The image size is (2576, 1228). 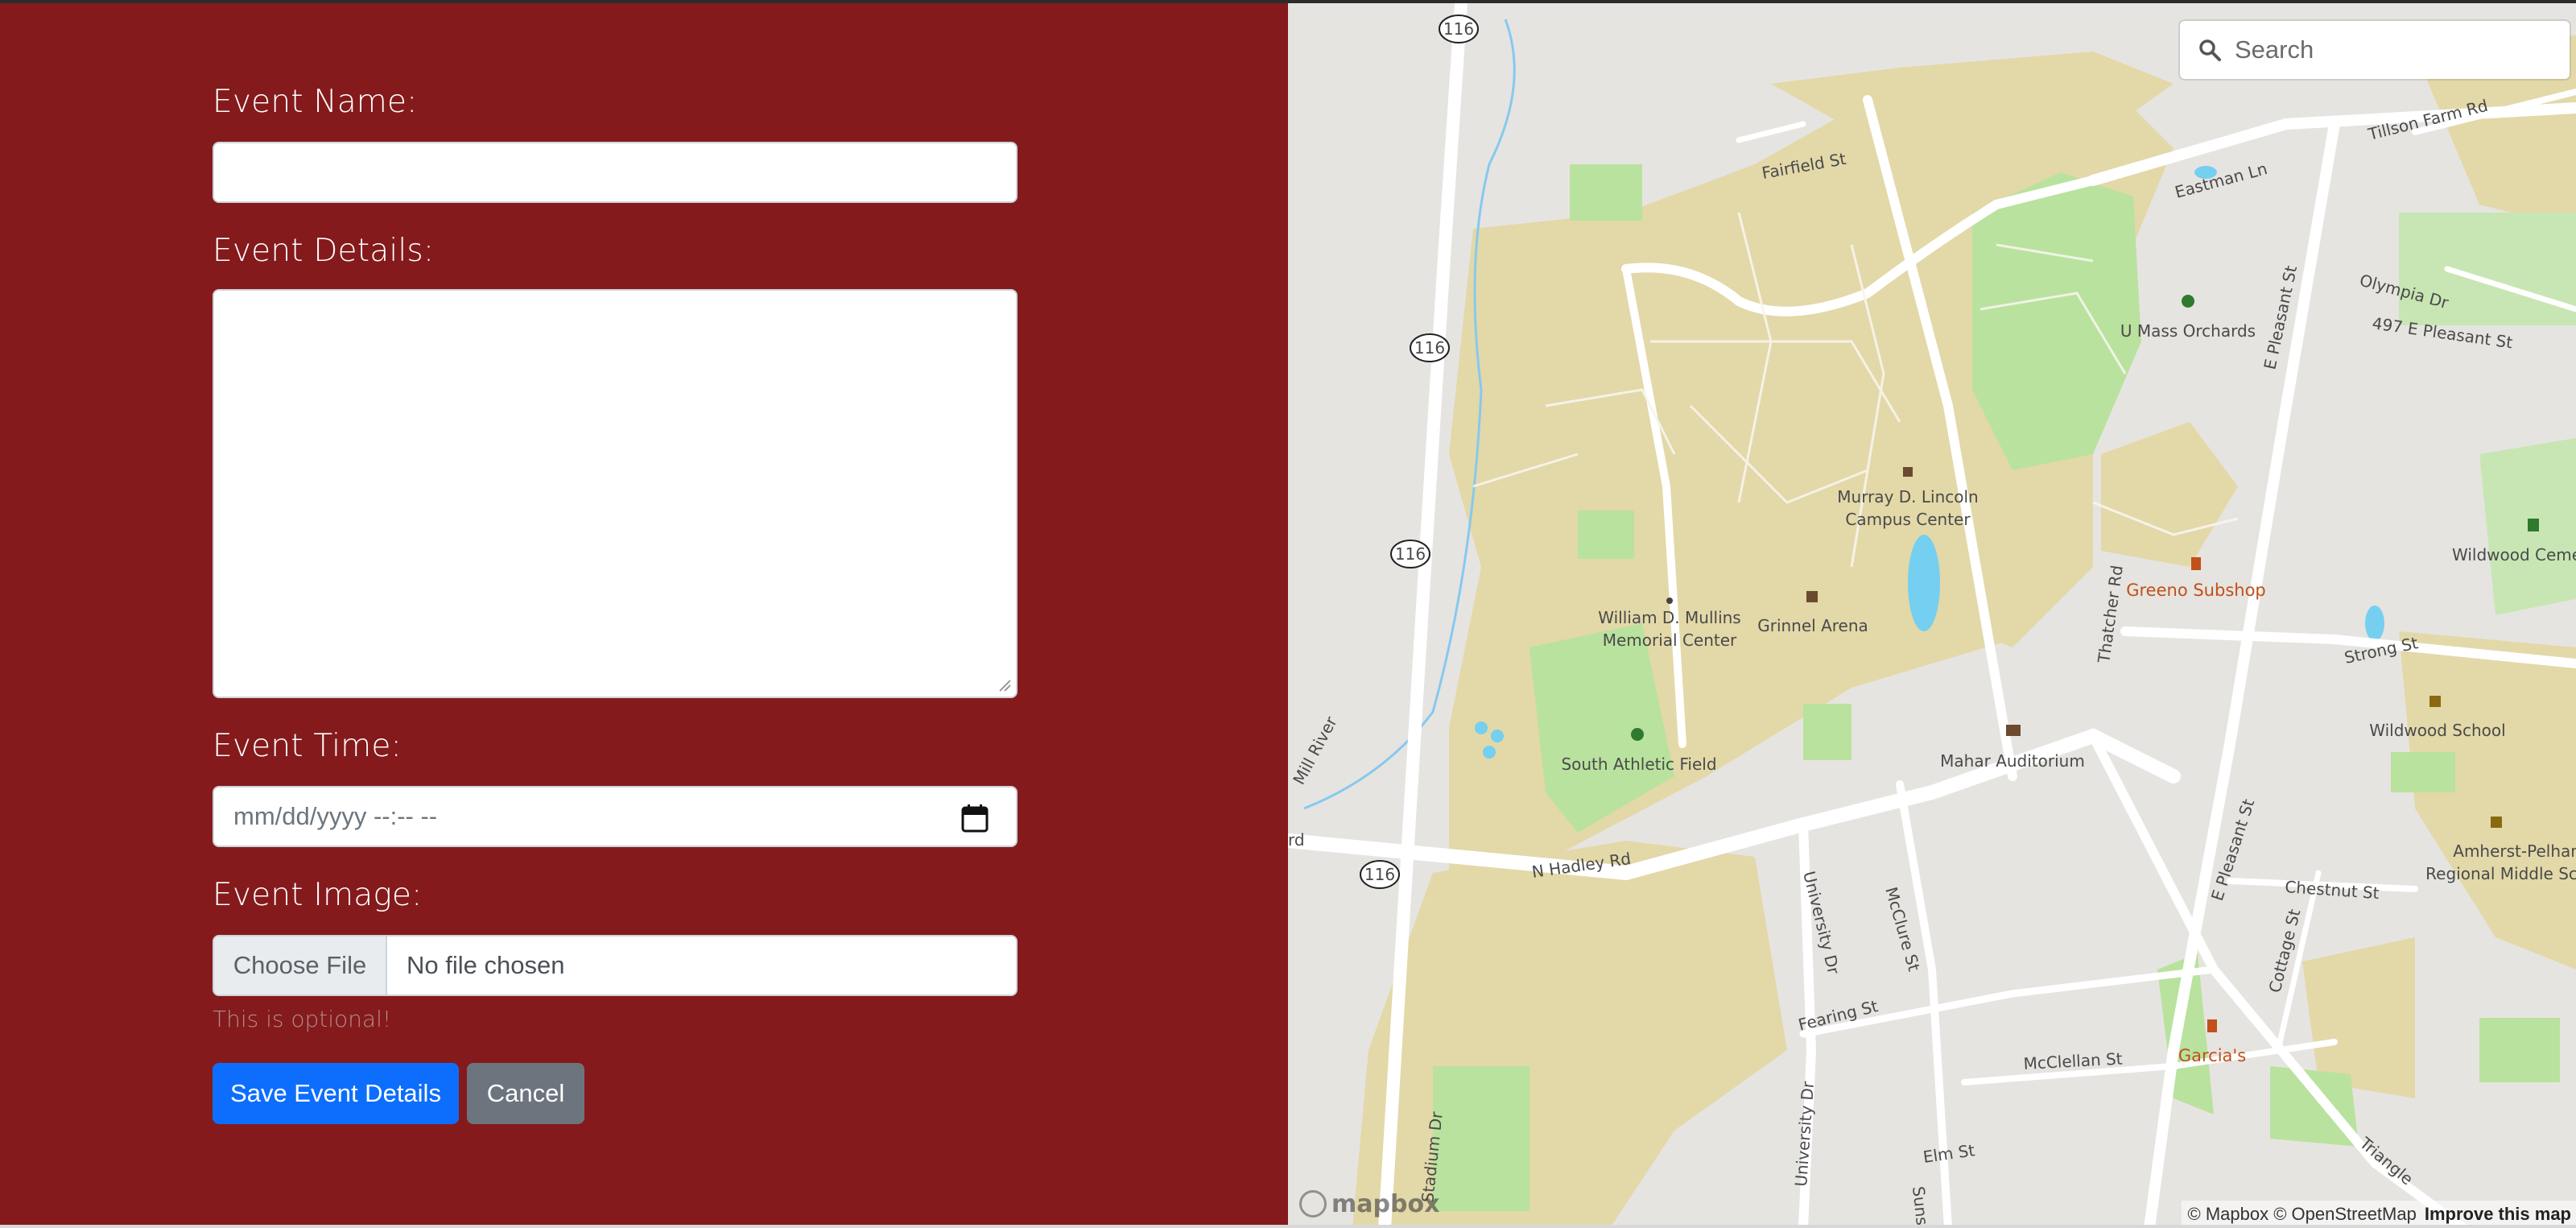 I want to click on arena-icon, so click(x=1812, y=596).